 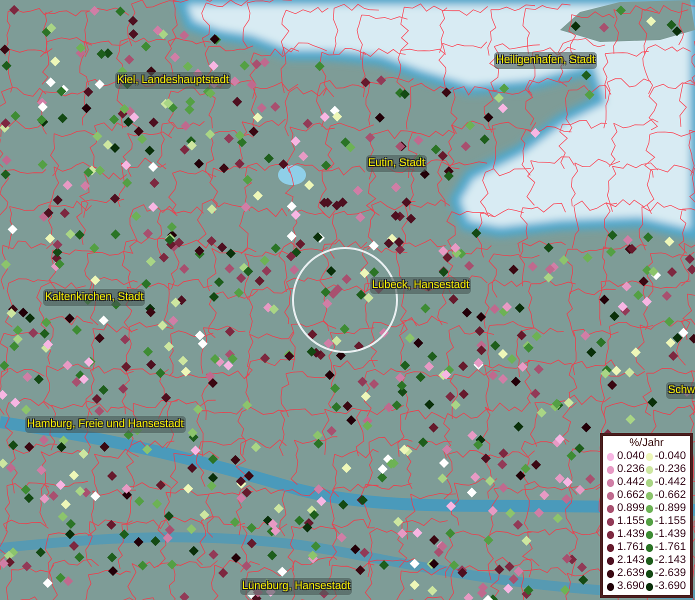 What do you see at coordinates (631, 456) in the screenshot?
I see `legend-value: 0.040` at bounding box center [631, 456].